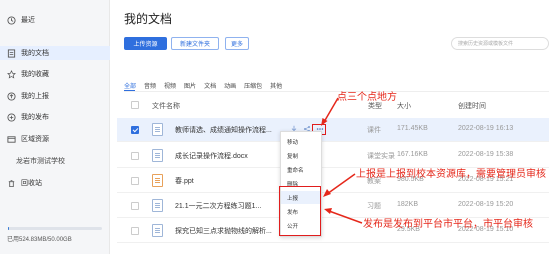 This screenshot has width=554, height=254. What do you see at coordinates (253, 85) in the screenshot?
I see `tab-archive: 压缩包` at bounding box center [253, 85].